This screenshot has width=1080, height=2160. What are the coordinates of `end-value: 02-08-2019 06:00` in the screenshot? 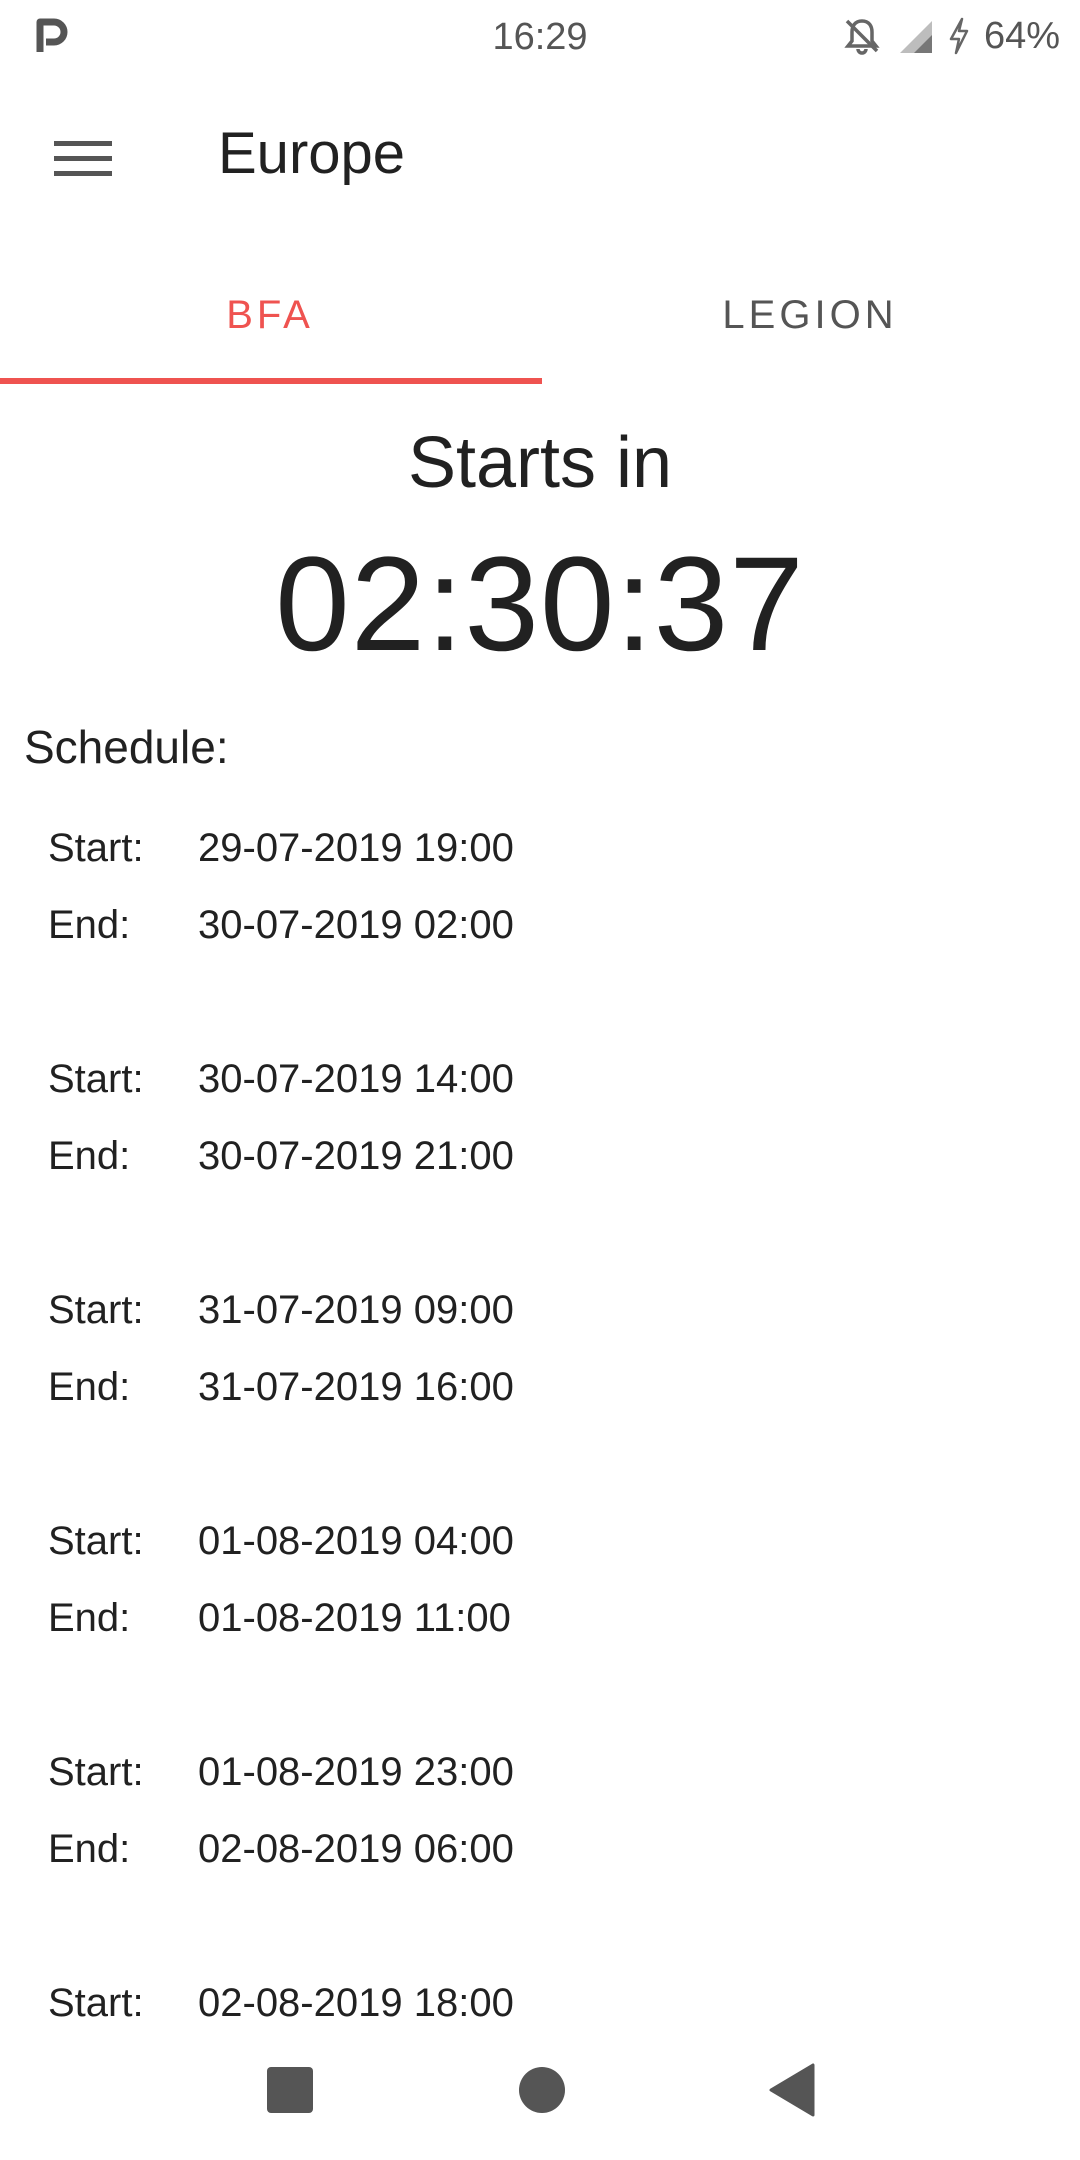 It's located at (356, 1849).